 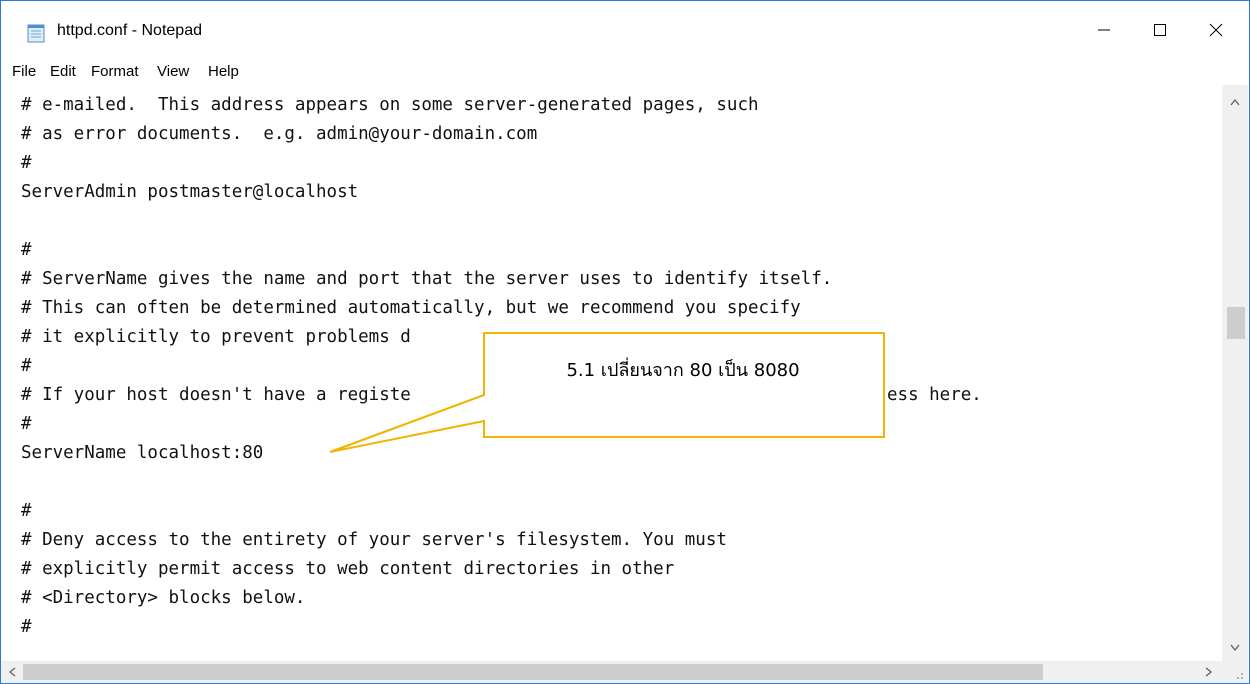 What do you see at coordinates (683, 370) in the screenshot?
I see `callout-text: 5.1 เปลี่ยนจาก 80 เป็น 8080` at bounding box center [683, 370].